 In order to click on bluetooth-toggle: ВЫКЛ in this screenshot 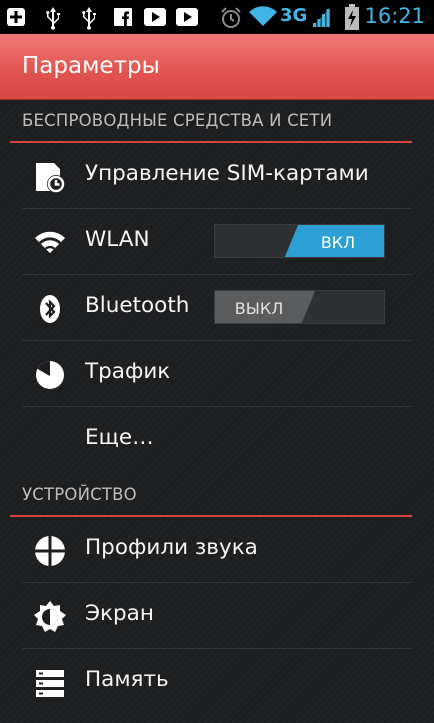, I will do `click(299, 307)`.